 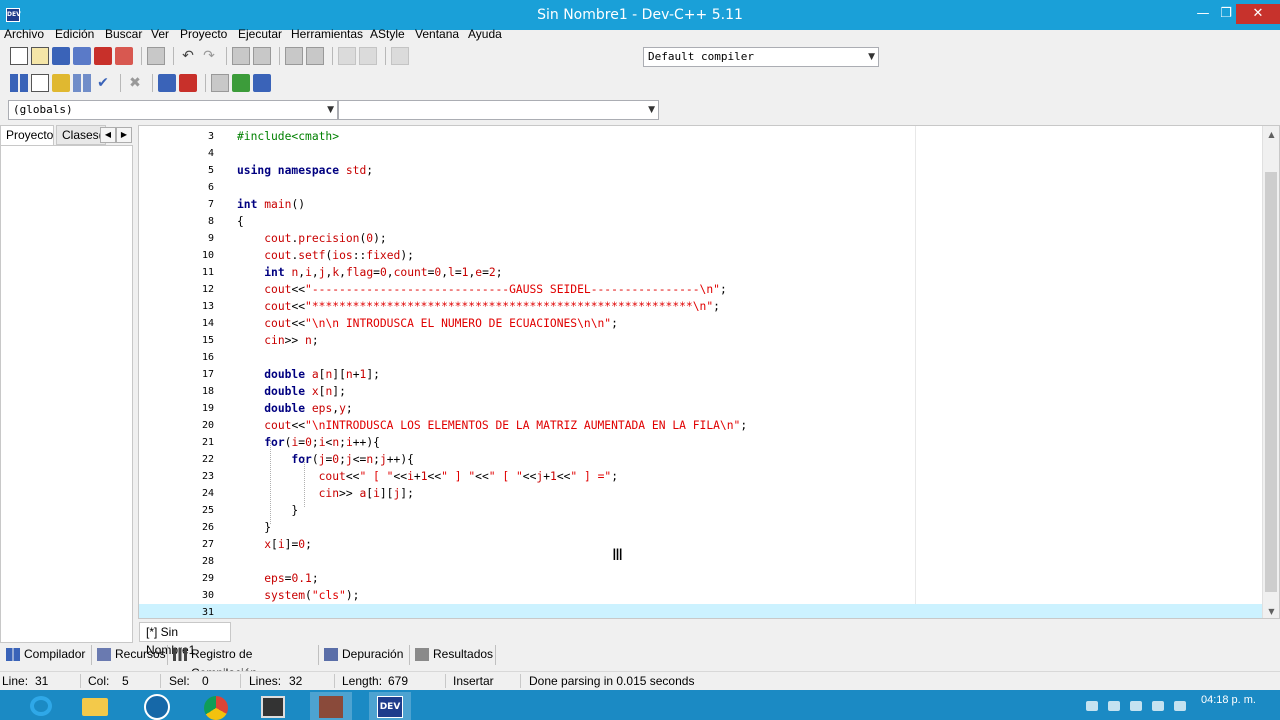 What do you see at coordinates (701, 493) in the screenshot?
I see `code-line: 24 cin>> a[i][j];` at bounding box center [701, 493].